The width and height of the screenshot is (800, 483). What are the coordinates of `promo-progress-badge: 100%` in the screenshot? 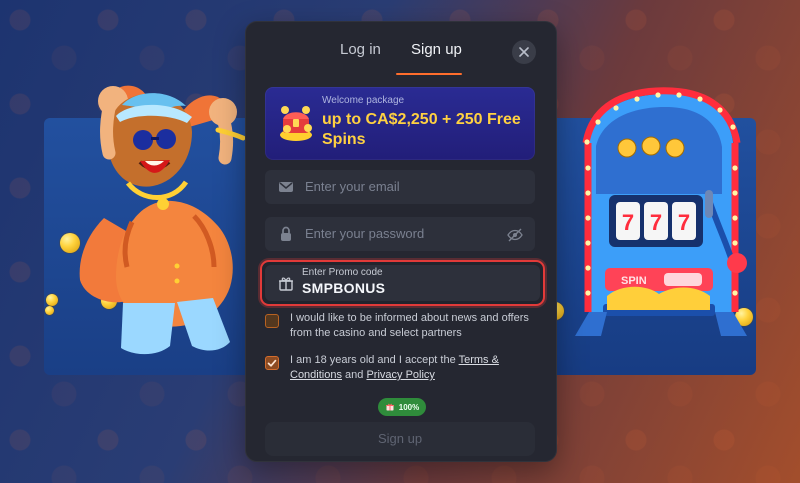 It's located at (402, 407).